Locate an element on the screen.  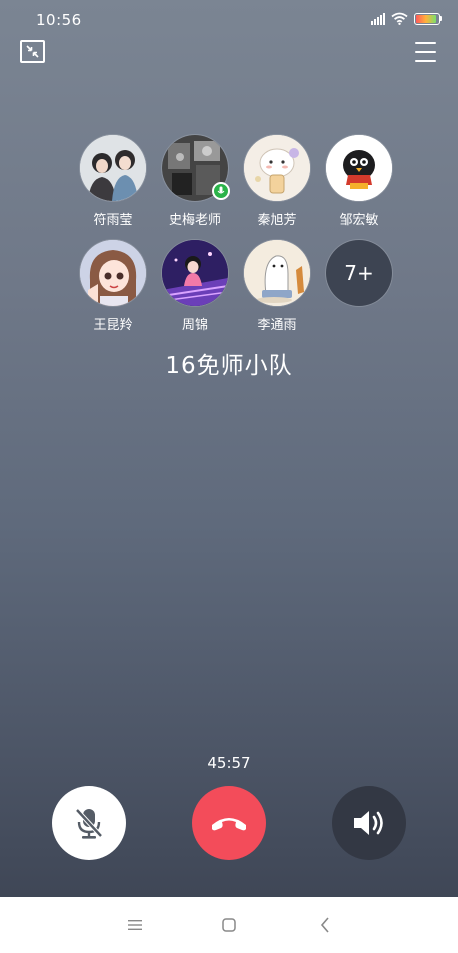
mic-off-icon is located at coordinates (89, 823).